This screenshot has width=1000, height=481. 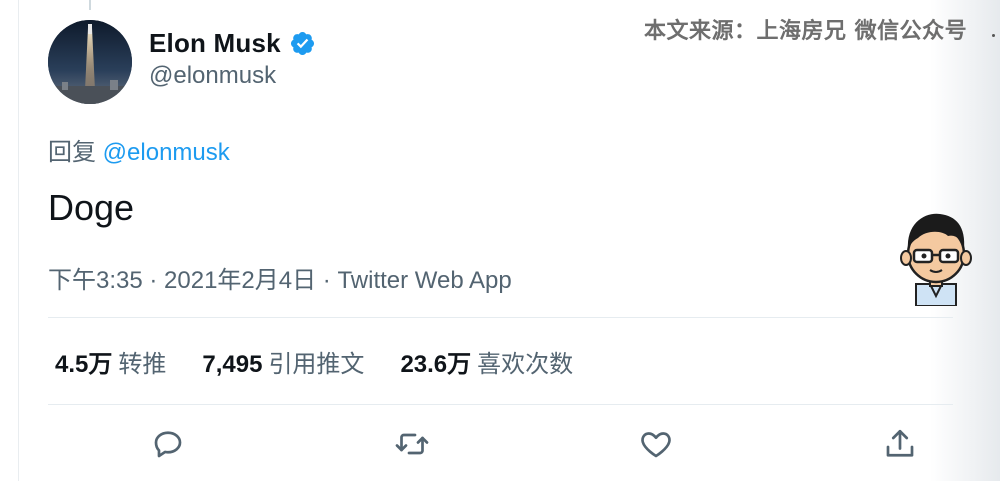 I want to click on author-avatar, so click(x=90, y=62).